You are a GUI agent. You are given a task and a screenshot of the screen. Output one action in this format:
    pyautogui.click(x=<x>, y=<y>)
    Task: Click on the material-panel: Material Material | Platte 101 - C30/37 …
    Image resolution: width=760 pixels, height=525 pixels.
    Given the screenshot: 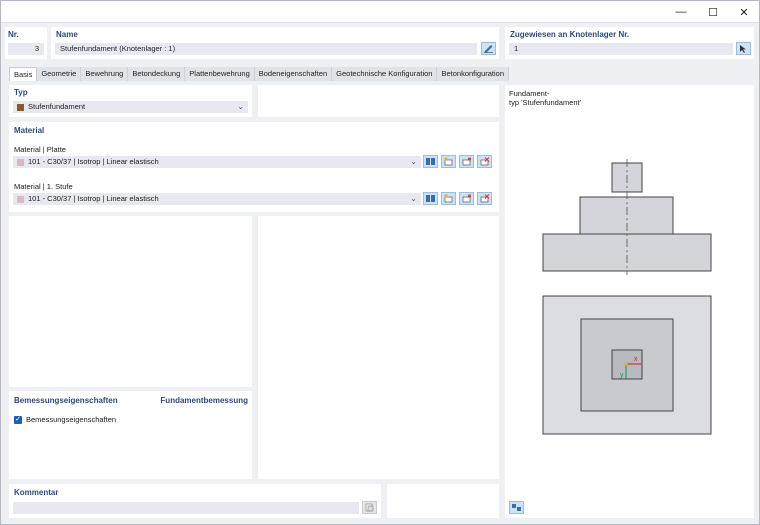 What is the action you would take?
    pyautogui.click(x=254, y=167)
    